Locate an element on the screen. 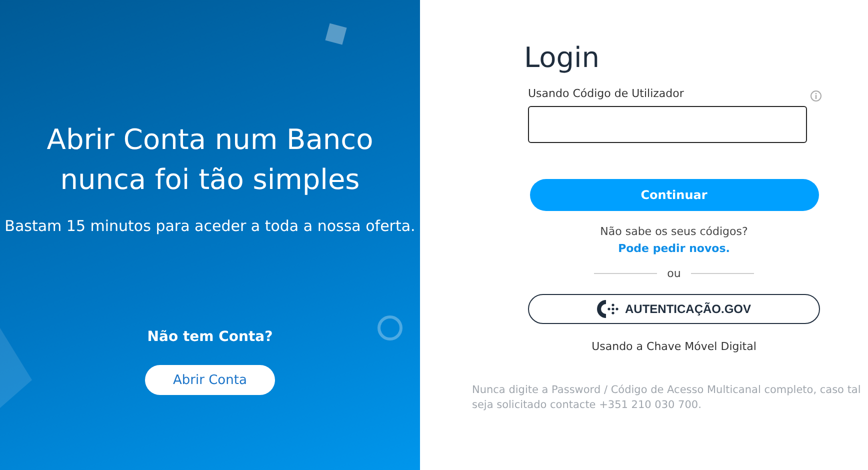 This screenshot has width=868, height=470. headline: Abrir Conta num Banco is located at coordinates (210, 140).